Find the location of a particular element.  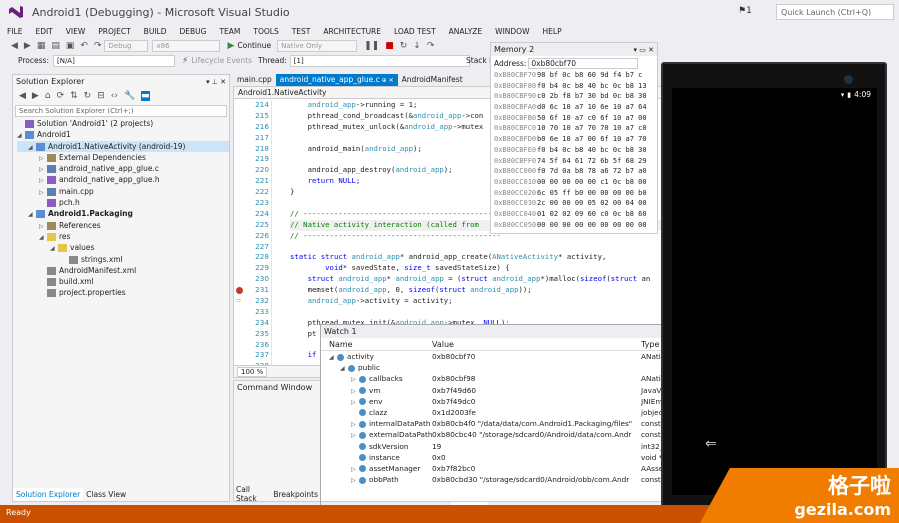

watch-row: ◢ public is located at coordinates (492, 367).